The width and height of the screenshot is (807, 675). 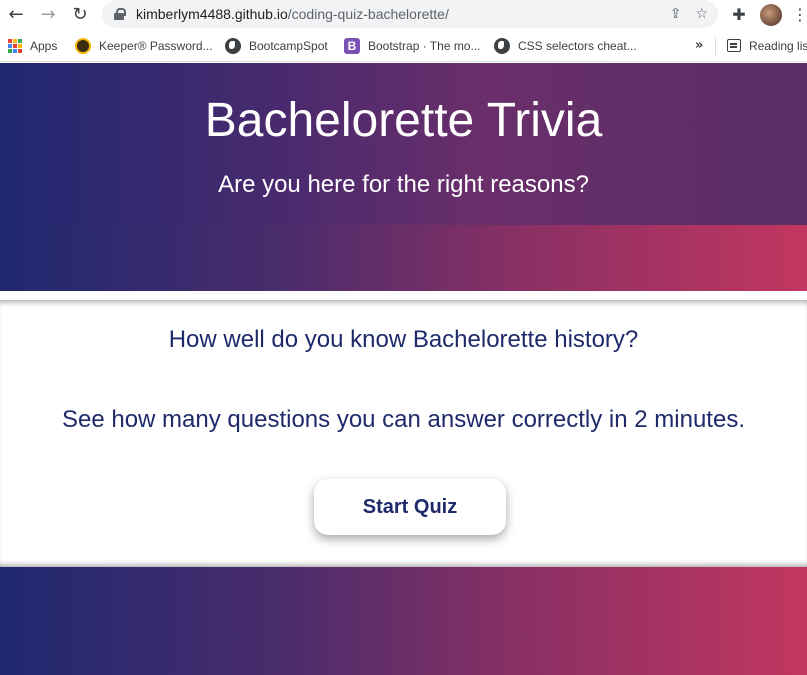 What do you see at coordinates (403, 120) in the screenshot?
I see `page-title: Bachelorette Trivia` at bounding box center [403, 120].